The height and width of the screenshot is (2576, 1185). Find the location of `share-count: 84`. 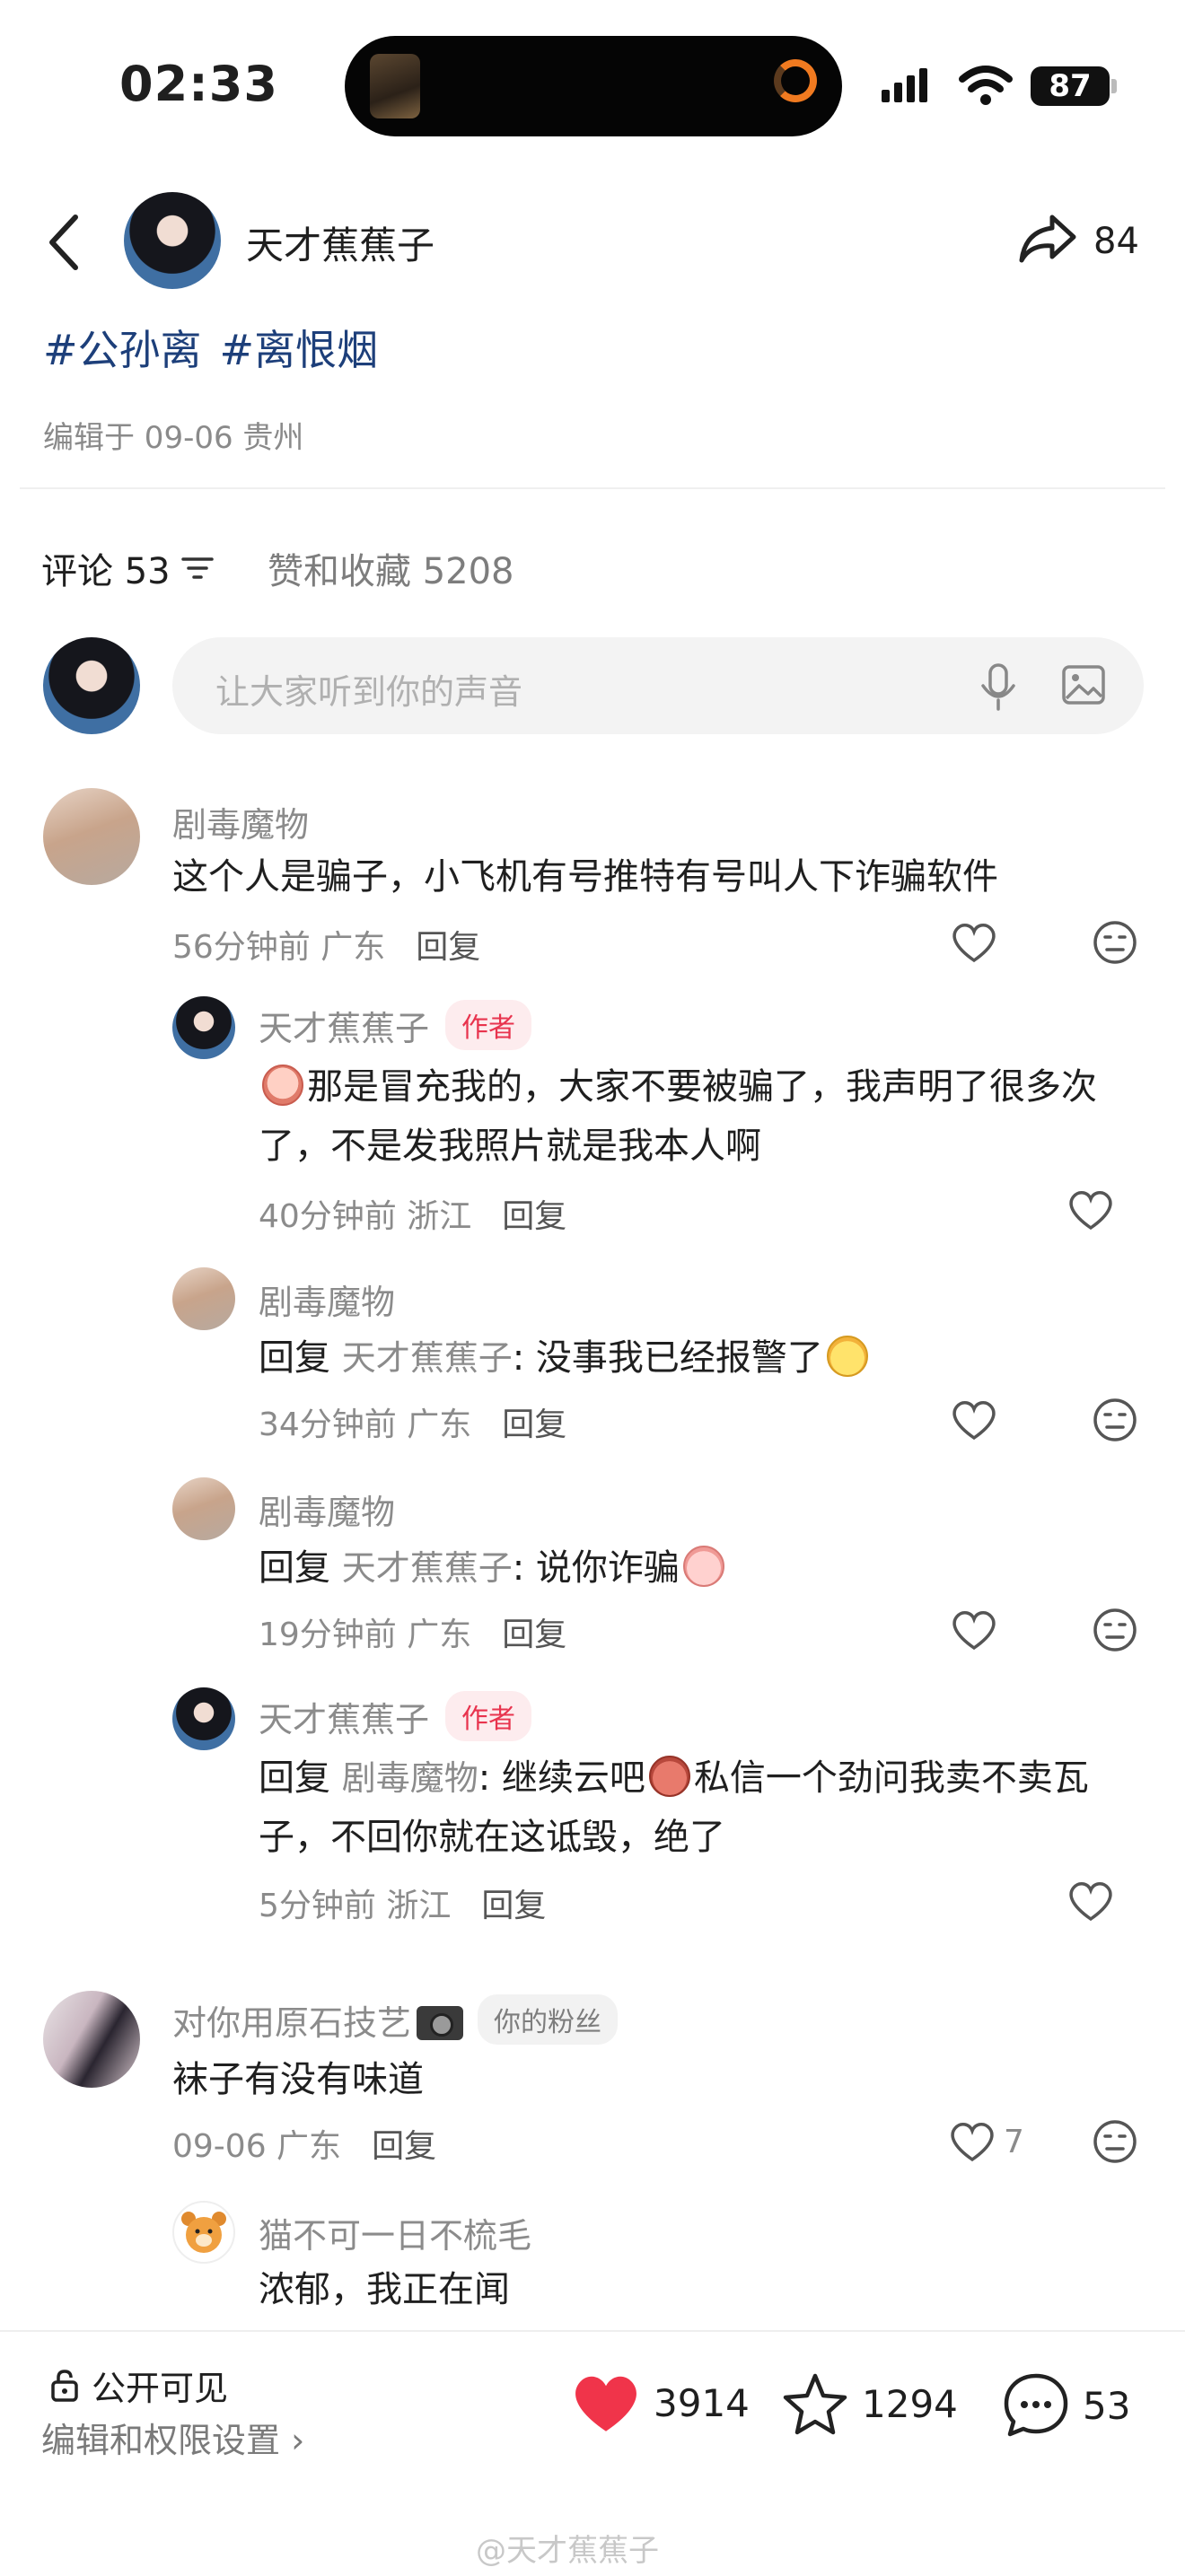

share-count: 84 is located at coordinates (1116, 241).